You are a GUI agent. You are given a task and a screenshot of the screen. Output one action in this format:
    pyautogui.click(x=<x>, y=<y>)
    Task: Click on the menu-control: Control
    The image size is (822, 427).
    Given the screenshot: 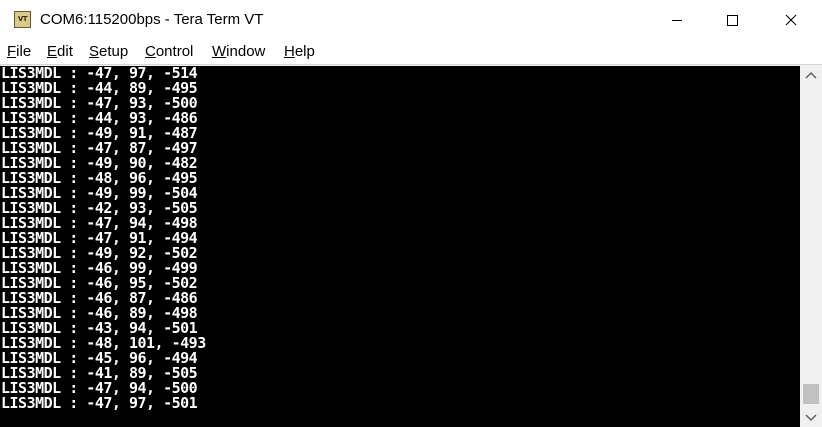 What is the action you would take?
    pyautogui.click(x=169, y=51)
    